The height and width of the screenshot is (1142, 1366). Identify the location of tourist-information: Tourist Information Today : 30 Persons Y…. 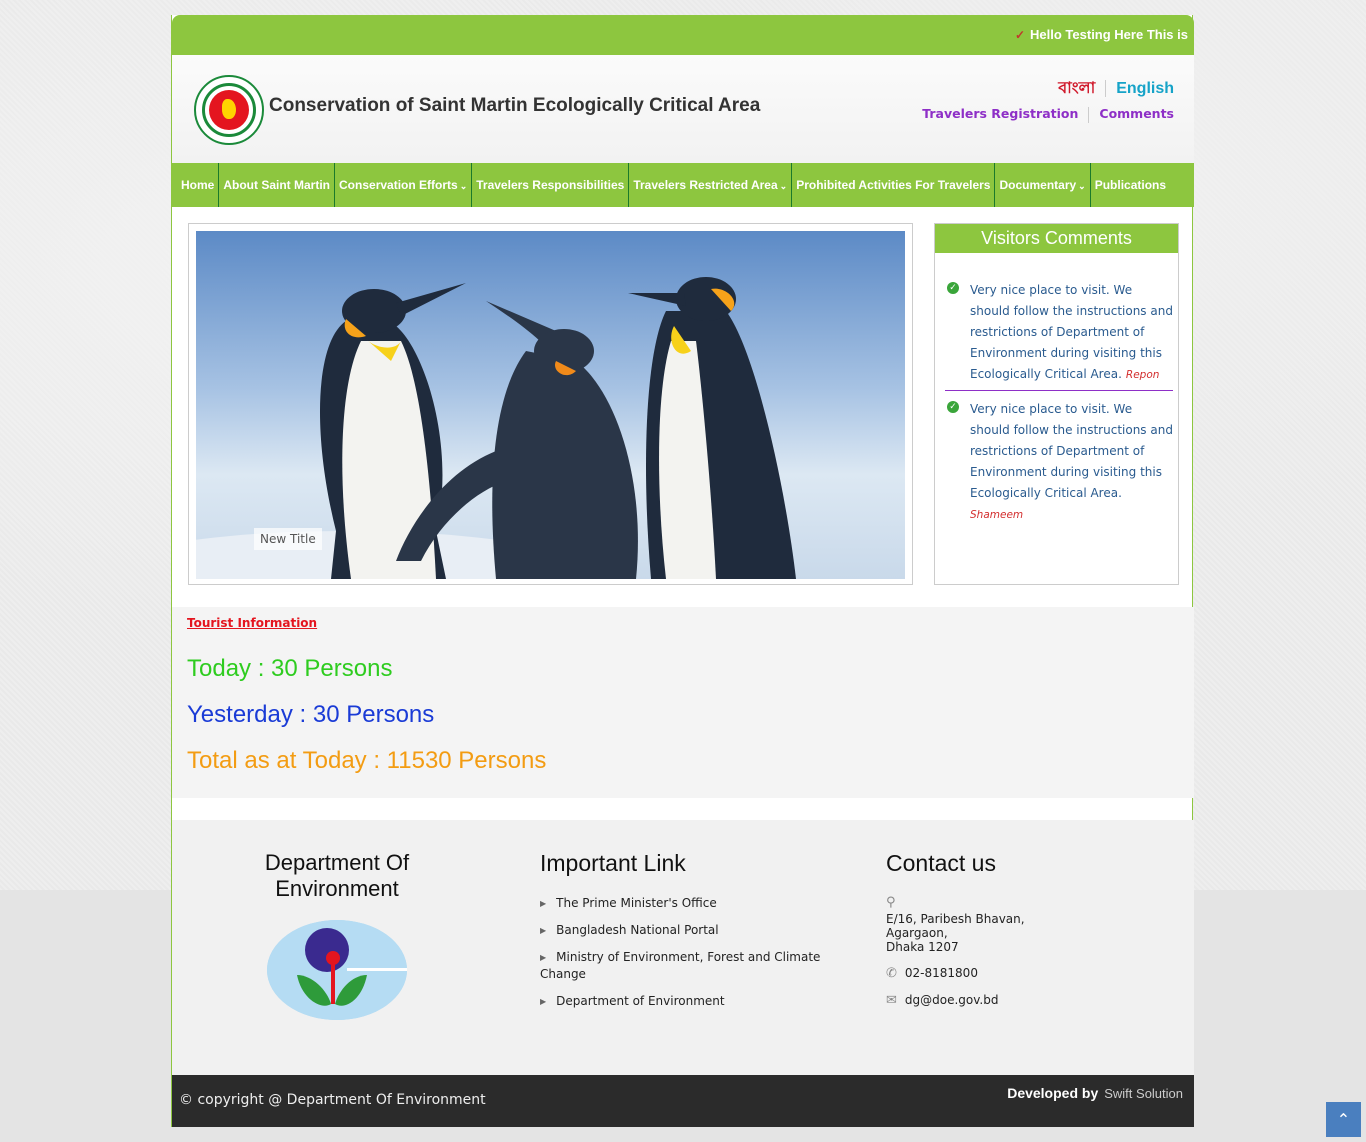
(683, 702).